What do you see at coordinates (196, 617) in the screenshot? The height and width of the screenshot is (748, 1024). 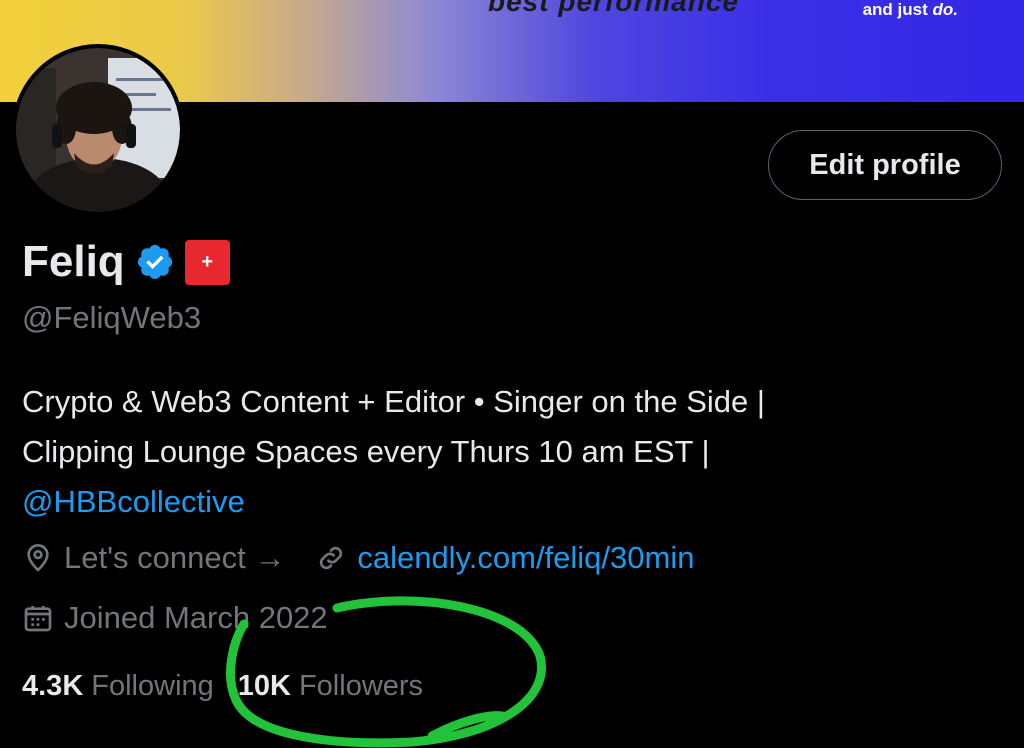 I see `joined-text: Joined March 2022` at bounding box center [196, 617].